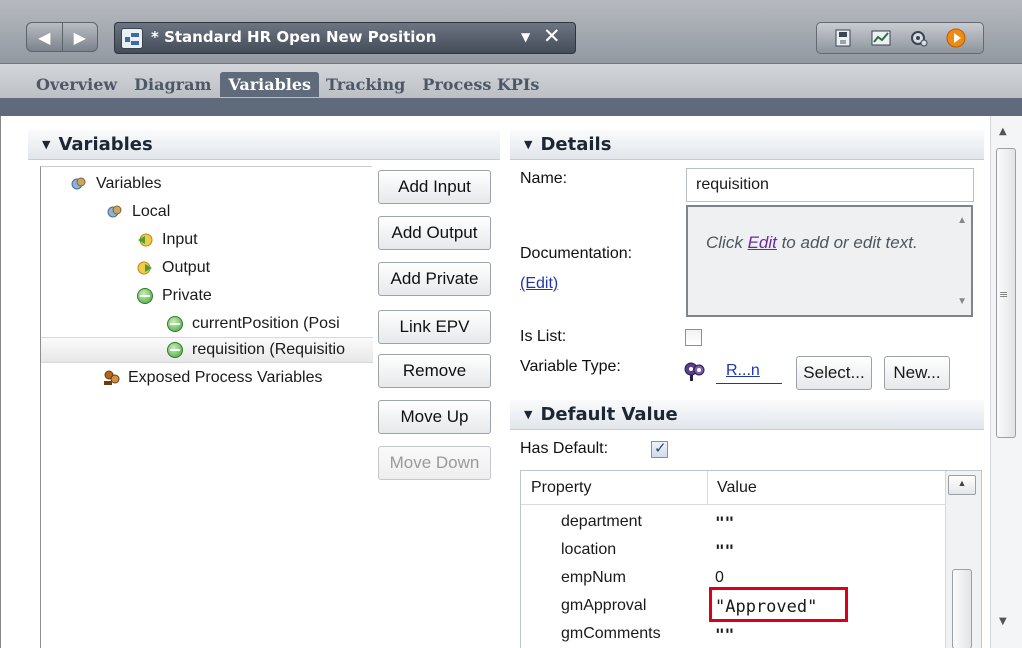  What do you see at coordinates (829, 261) in the screenshot?
I see `documentation-box: Click Edit to add or edit text. ▲ ▼` at bounding box center [829, 261].